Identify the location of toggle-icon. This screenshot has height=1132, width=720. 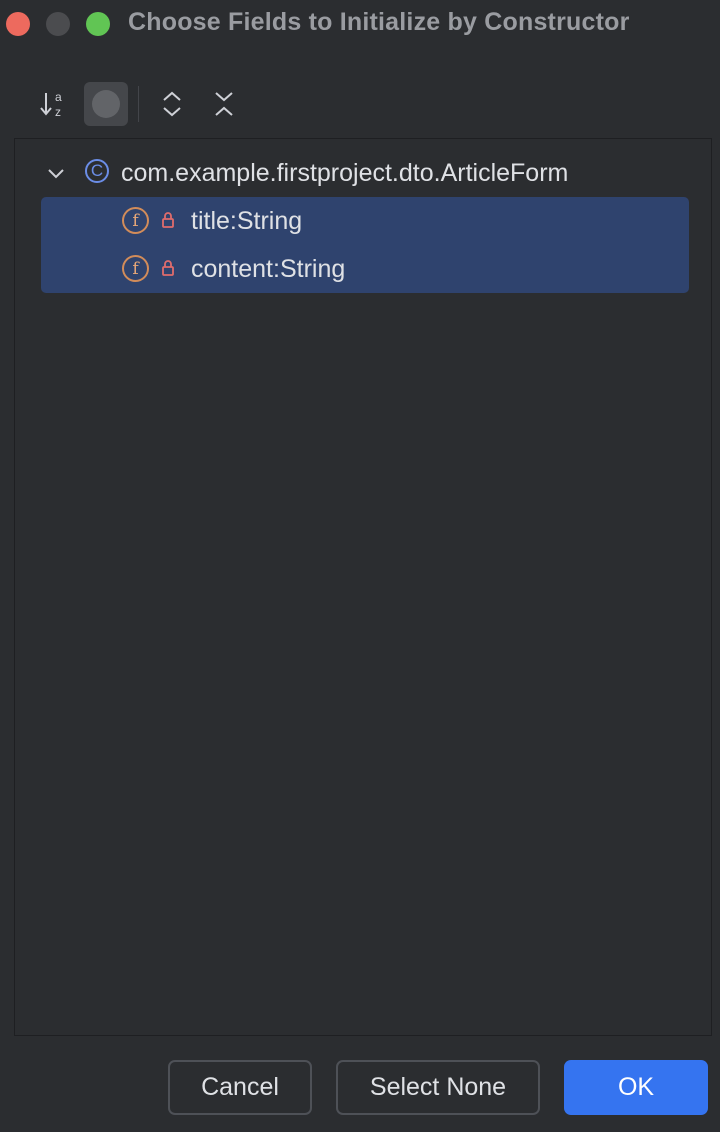
(106, 104).